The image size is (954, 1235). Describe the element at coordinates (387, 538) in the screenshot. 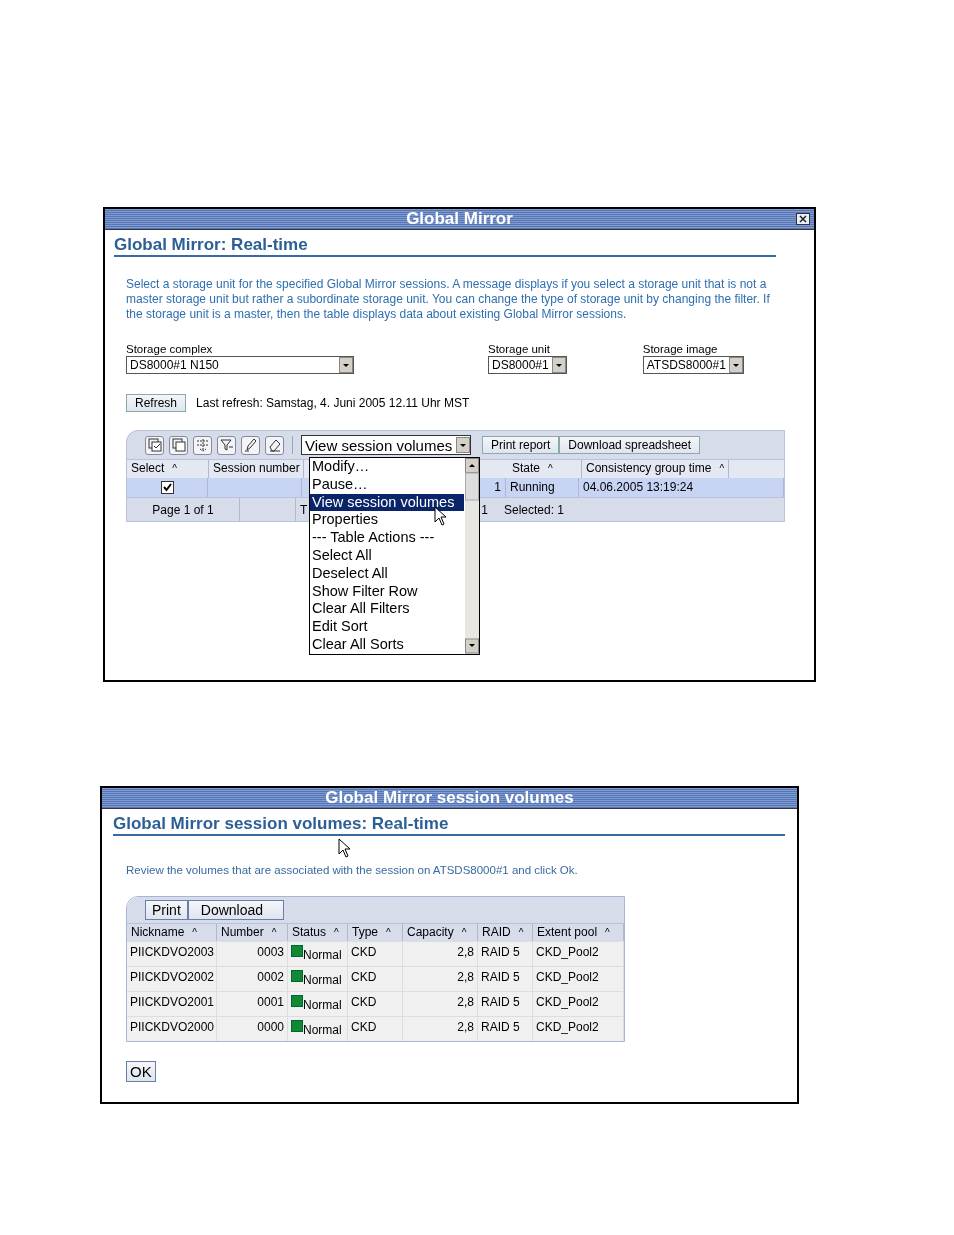

I see `menu-item: --- Table Actions ---` at that location.